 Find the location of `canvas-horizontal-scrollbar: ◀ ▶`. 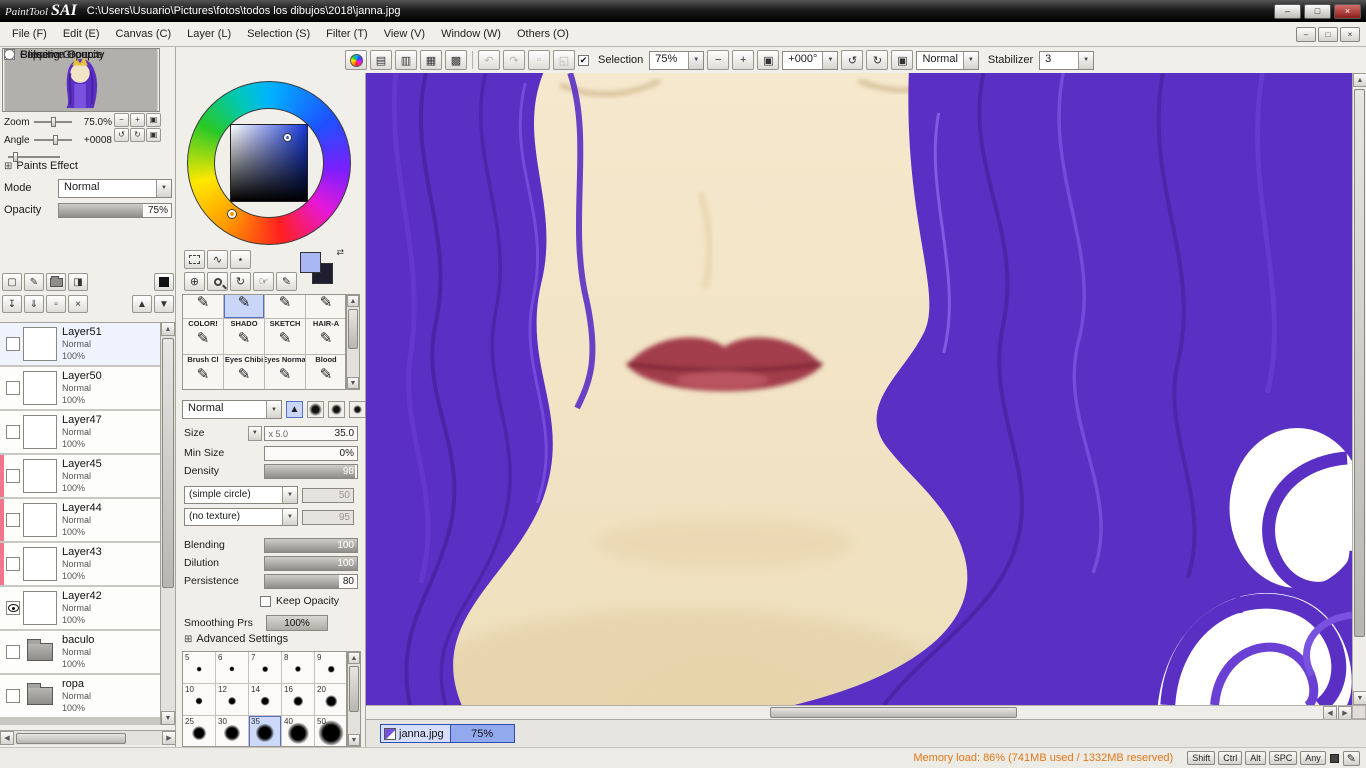

canvas-horizontal-scrollbar: ◀ ▶ is located at coordinates (859, 712).